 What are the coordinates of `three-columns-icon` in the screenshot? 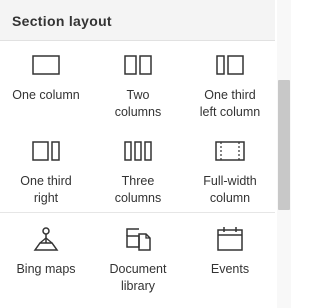 It's located at (138, 151).